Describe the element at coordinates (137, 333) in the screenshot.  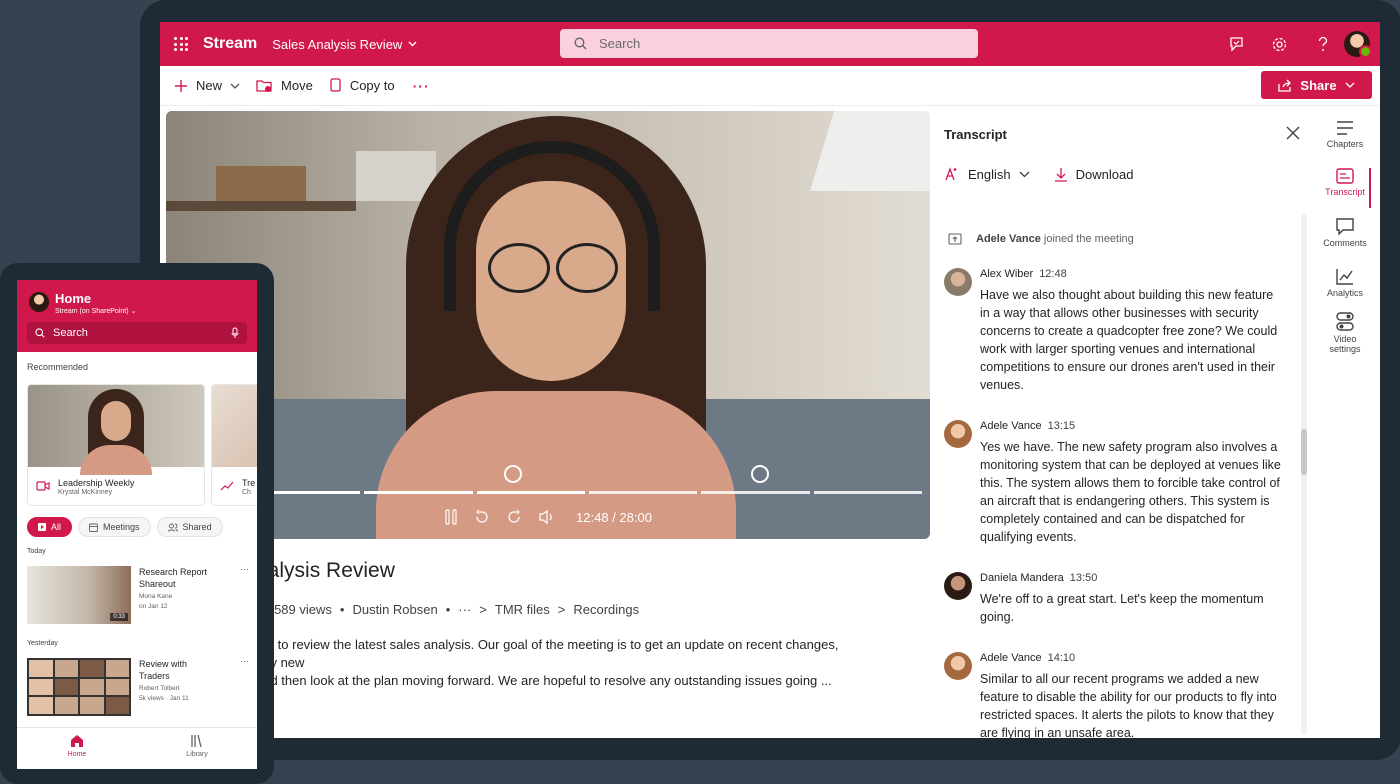
I see `mobile-search-box: Search` at that location.